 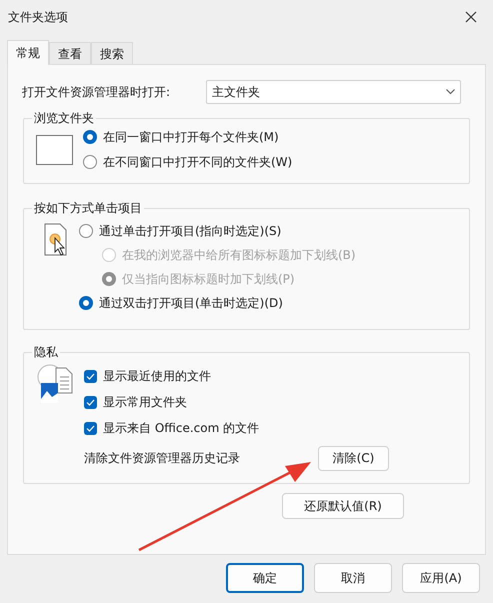 What do you see at coordinates (353, 458) in the screenshot?
I see `clear-button: 清除(C)` at bounding box center [353, 458].